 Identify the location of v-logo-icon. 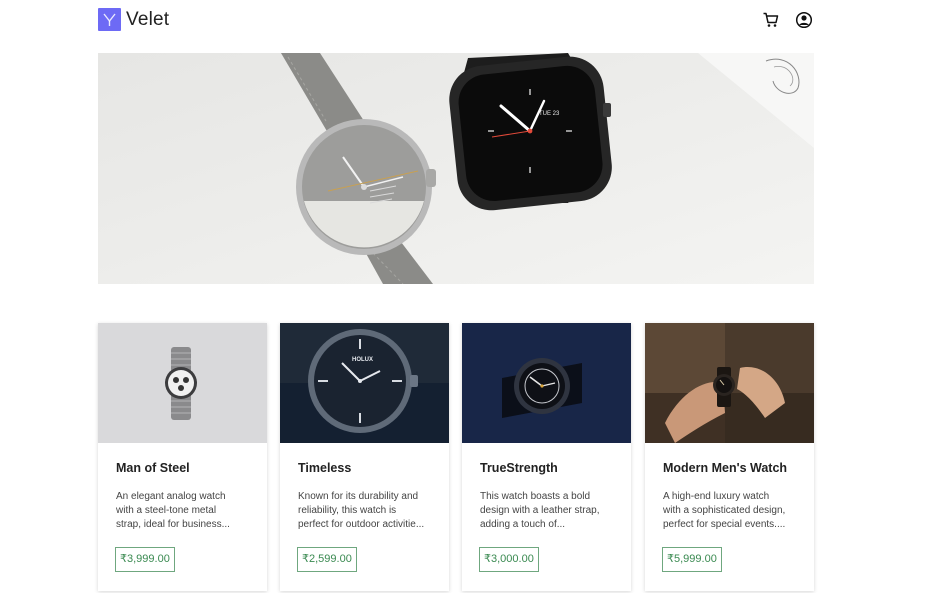
(109, 19).